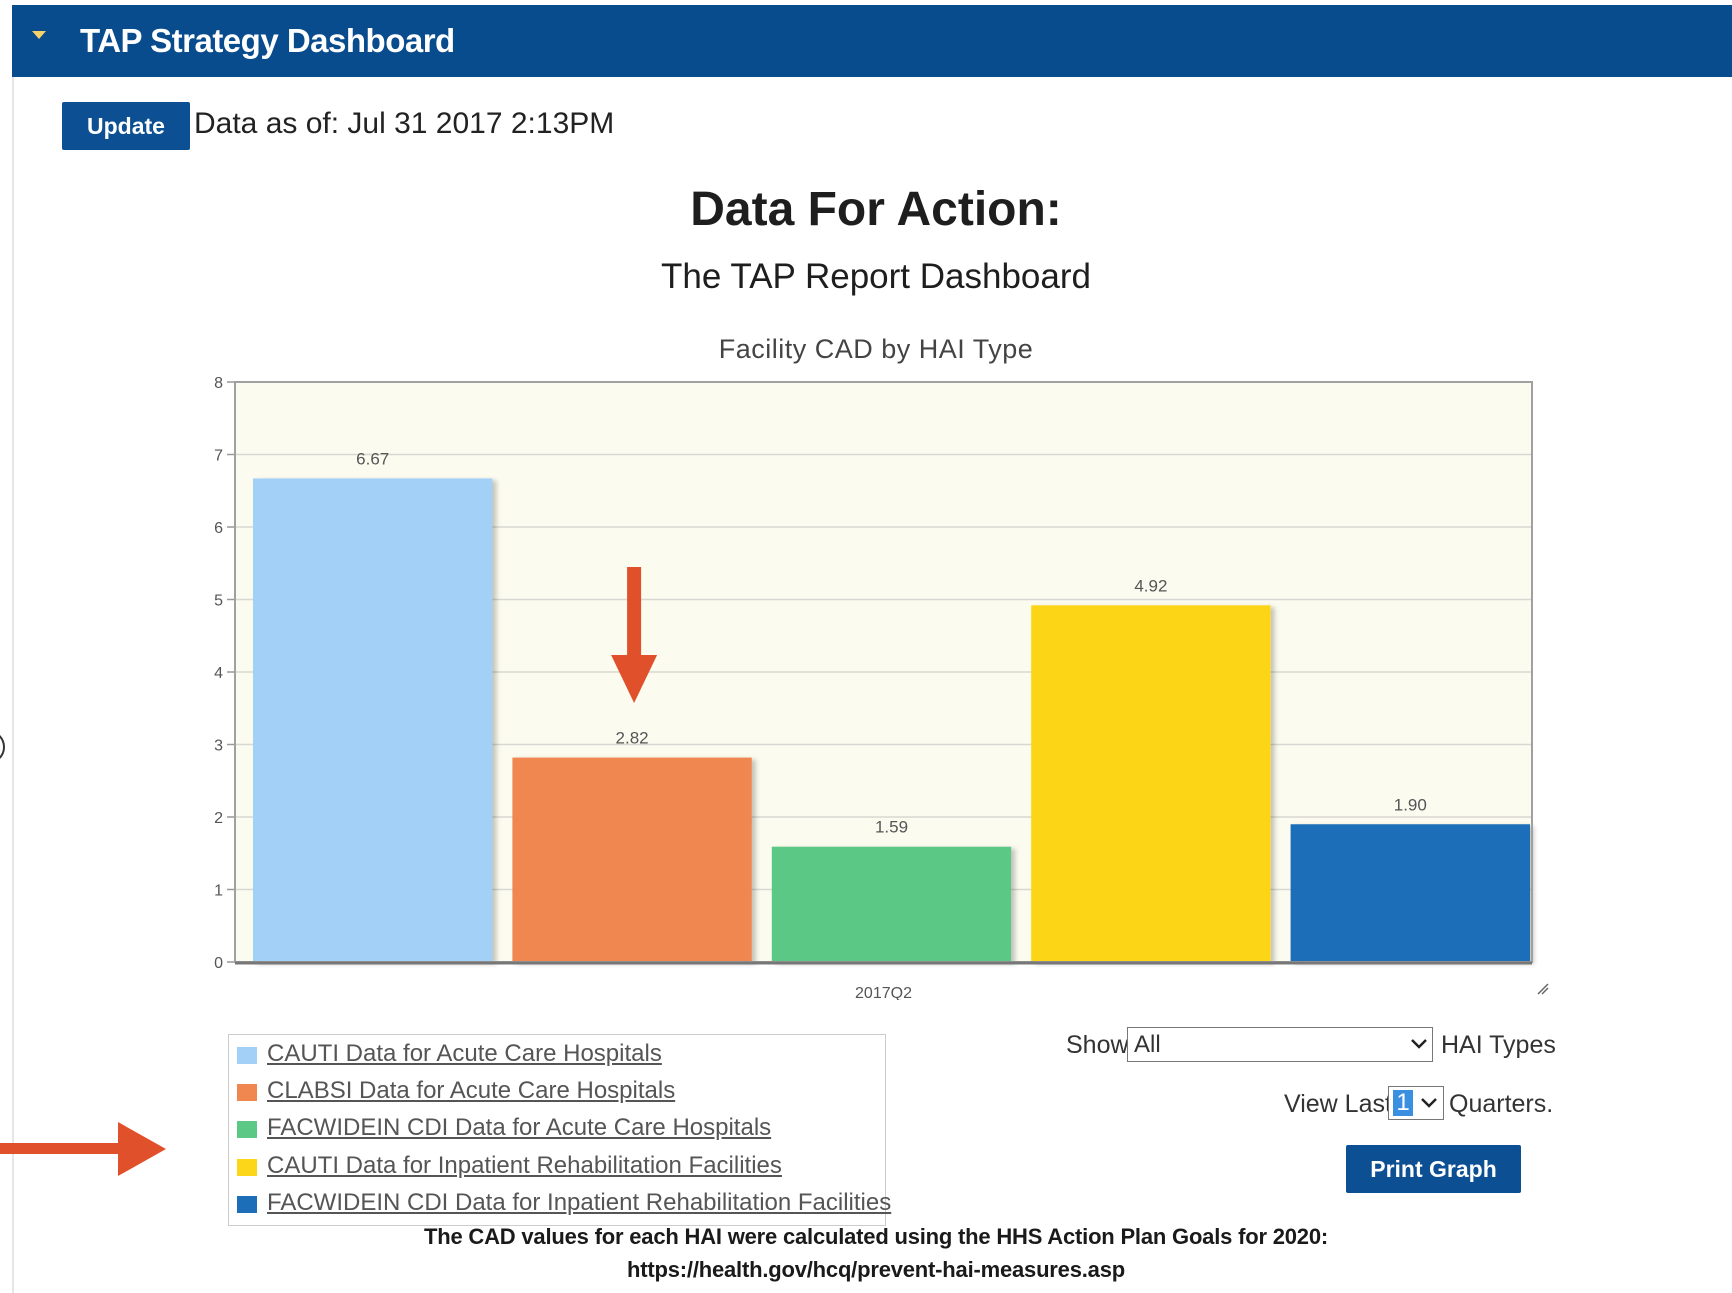 Image resolution: width=1732 pixels, height=1293 pixels. I want to click on circle-fragment-icon, so click(2, 747).